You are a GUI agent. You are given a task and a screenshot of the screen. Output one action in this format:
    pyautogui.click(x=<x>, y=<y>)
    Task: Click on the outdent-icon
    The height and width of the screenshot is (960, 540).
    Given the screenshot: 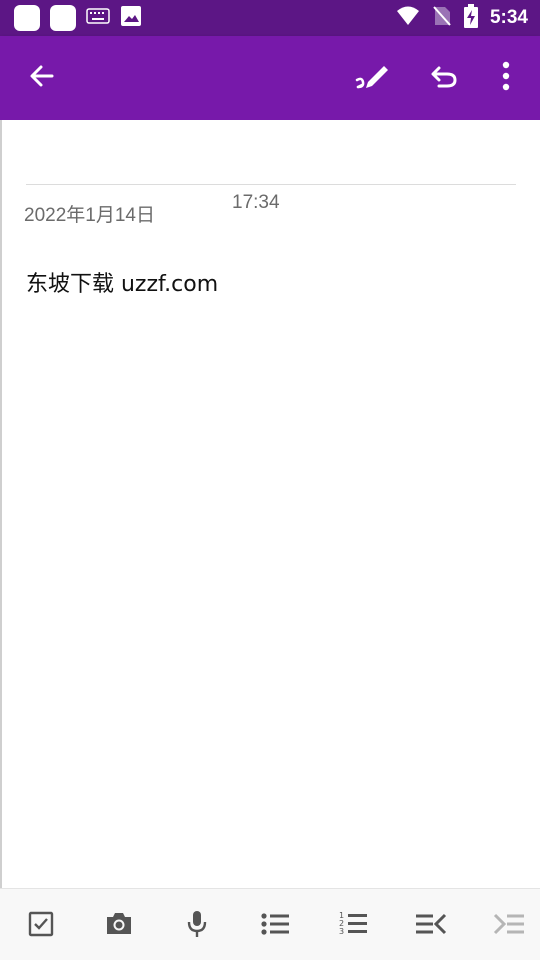 What is the action you would take?
    pyautogui.click(x=431, y=926)
    